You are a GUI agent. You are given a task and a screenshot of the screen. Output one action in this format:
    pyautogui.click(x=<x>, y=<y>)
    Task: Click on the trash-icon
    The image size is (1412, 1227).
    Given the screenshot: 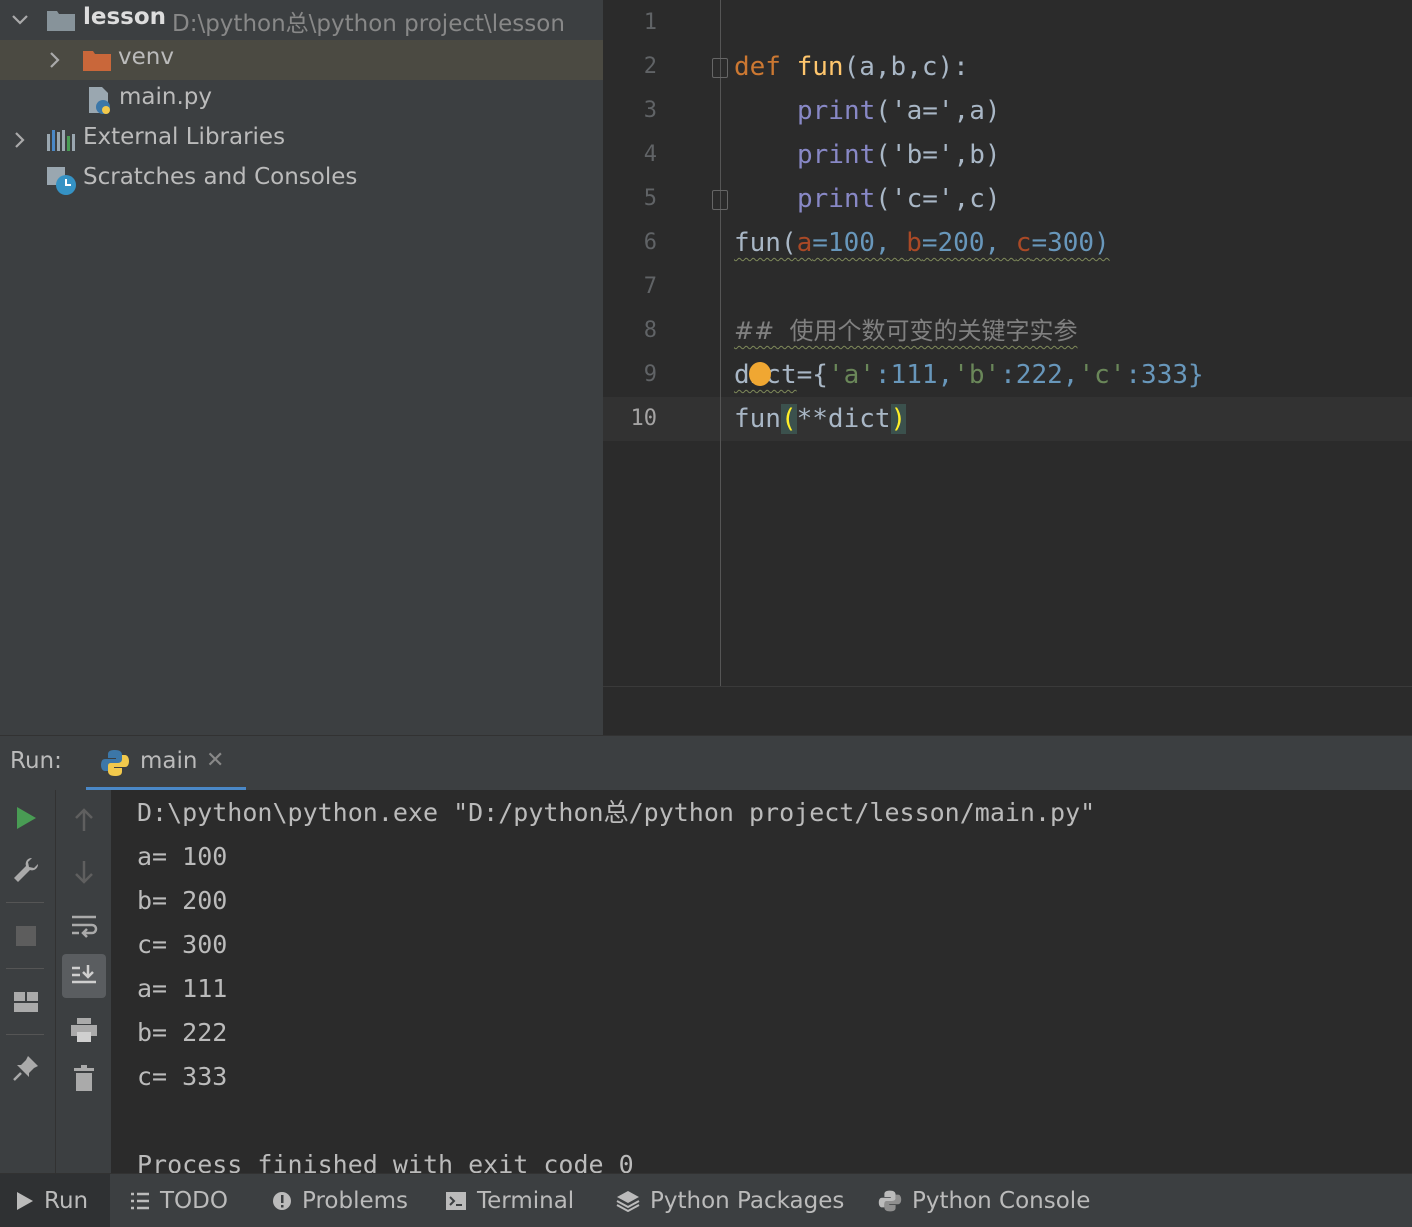 What is the action you would take?
    pyautogui.click(x=84, y=1078)
    